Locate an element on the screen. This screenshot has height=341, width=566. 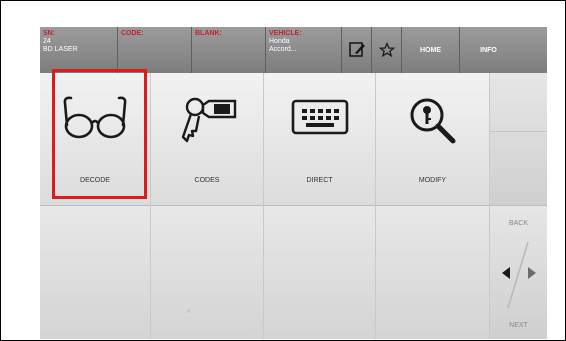
favorite-button is located at coordinates (387, 50).